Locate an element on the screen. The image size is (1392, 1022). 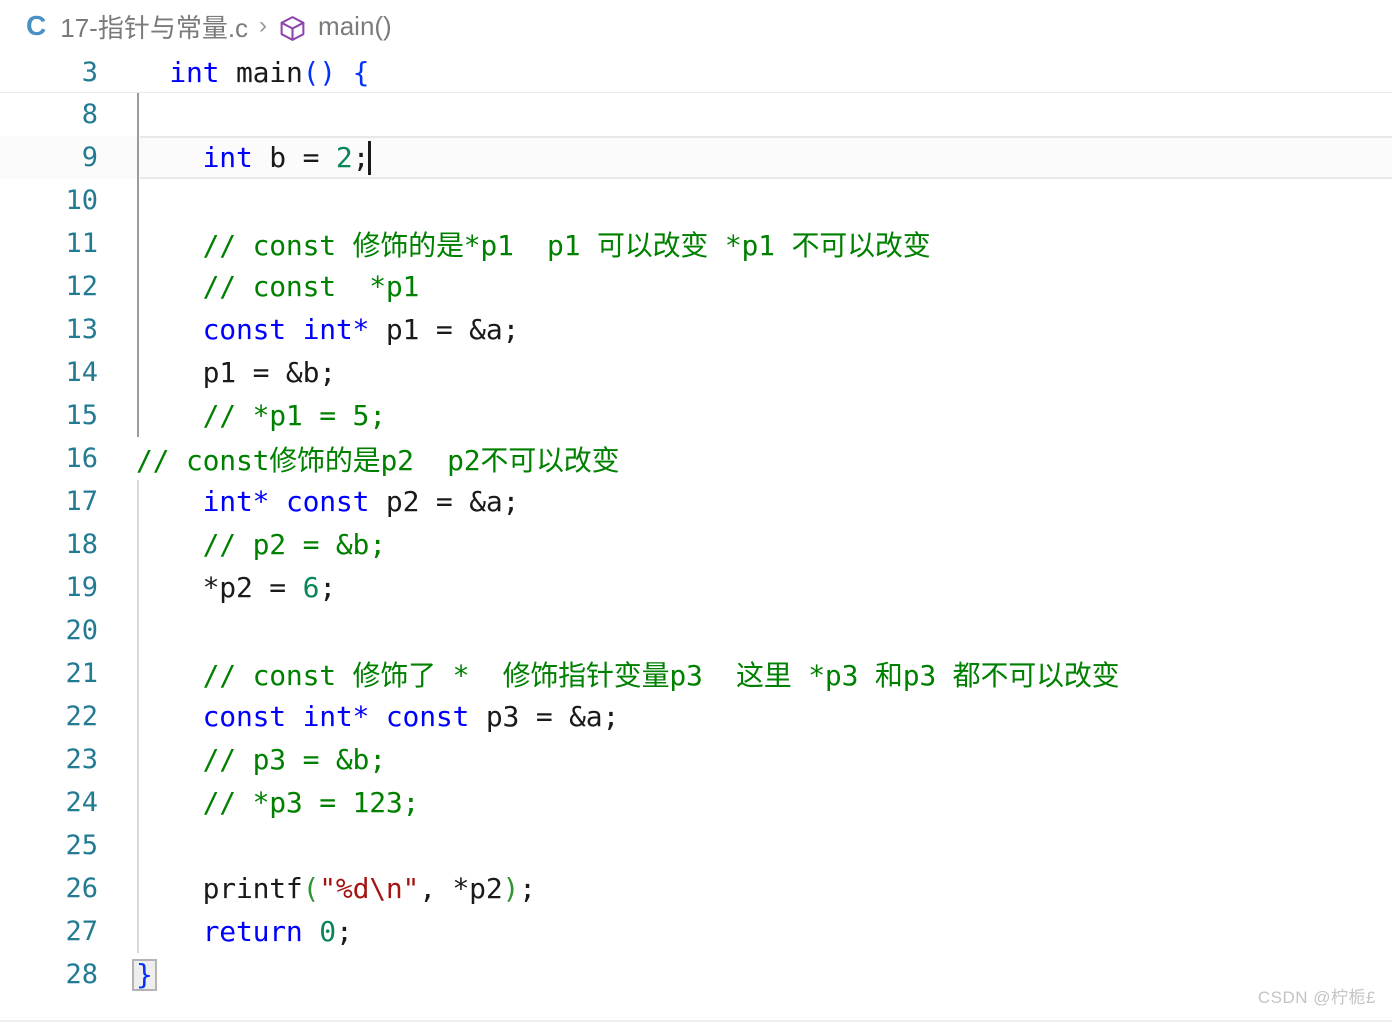
line-number: 27 is located at coordinates (81, 931).